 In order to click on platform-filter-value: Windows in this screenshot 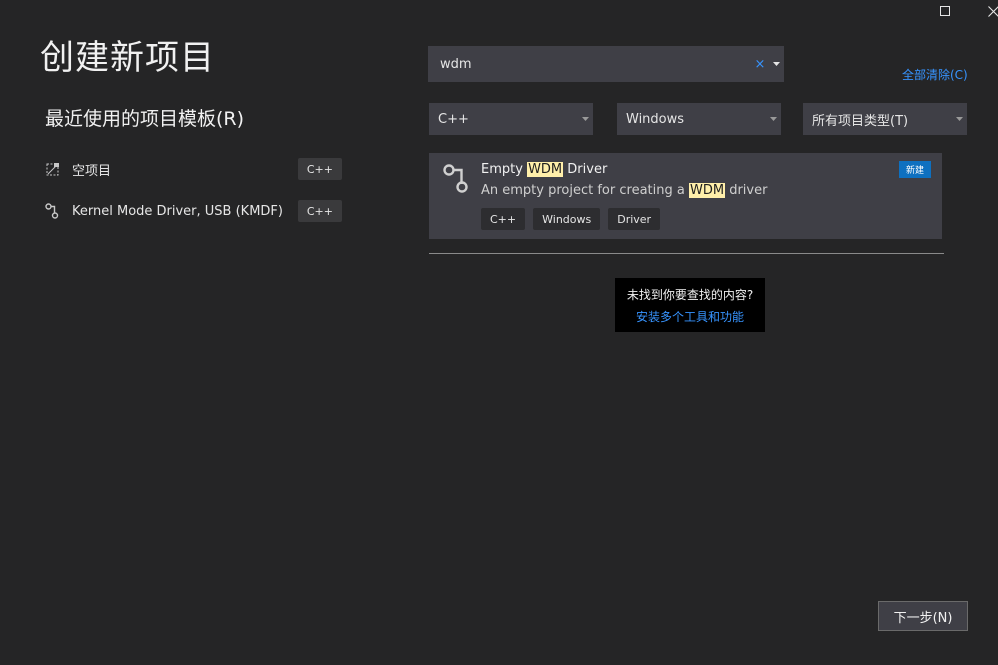, I will do `click(655, 119)`.